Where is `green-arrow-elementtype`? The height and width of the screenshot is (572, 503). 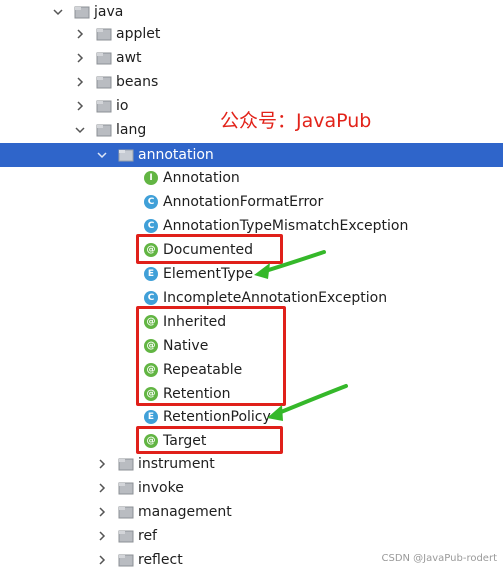
green-arrow-elementtype is located at coordinates (293, 262).